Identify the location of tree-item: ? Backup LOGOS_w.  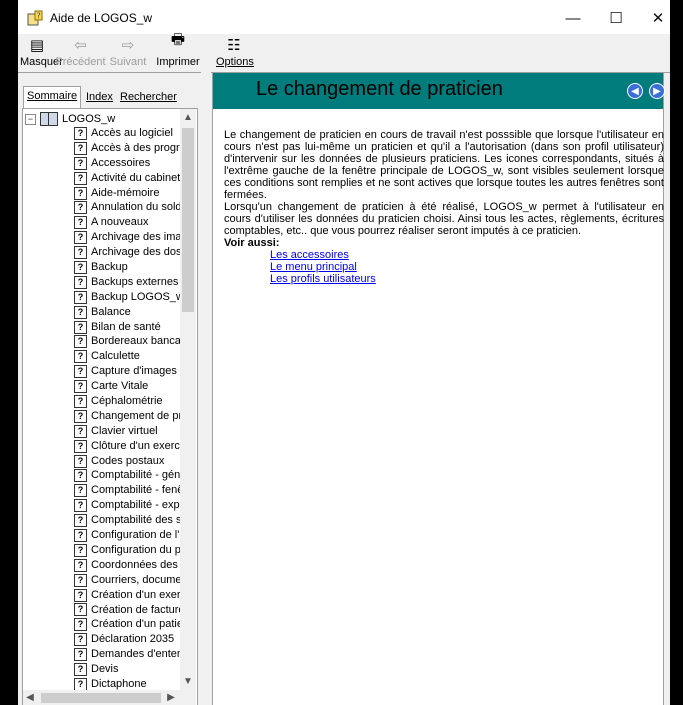
(127, 297).